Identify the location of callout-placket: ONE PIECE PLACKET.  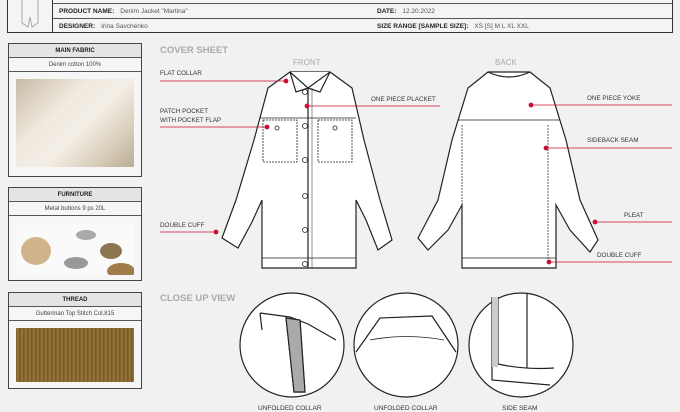
(403, 99).